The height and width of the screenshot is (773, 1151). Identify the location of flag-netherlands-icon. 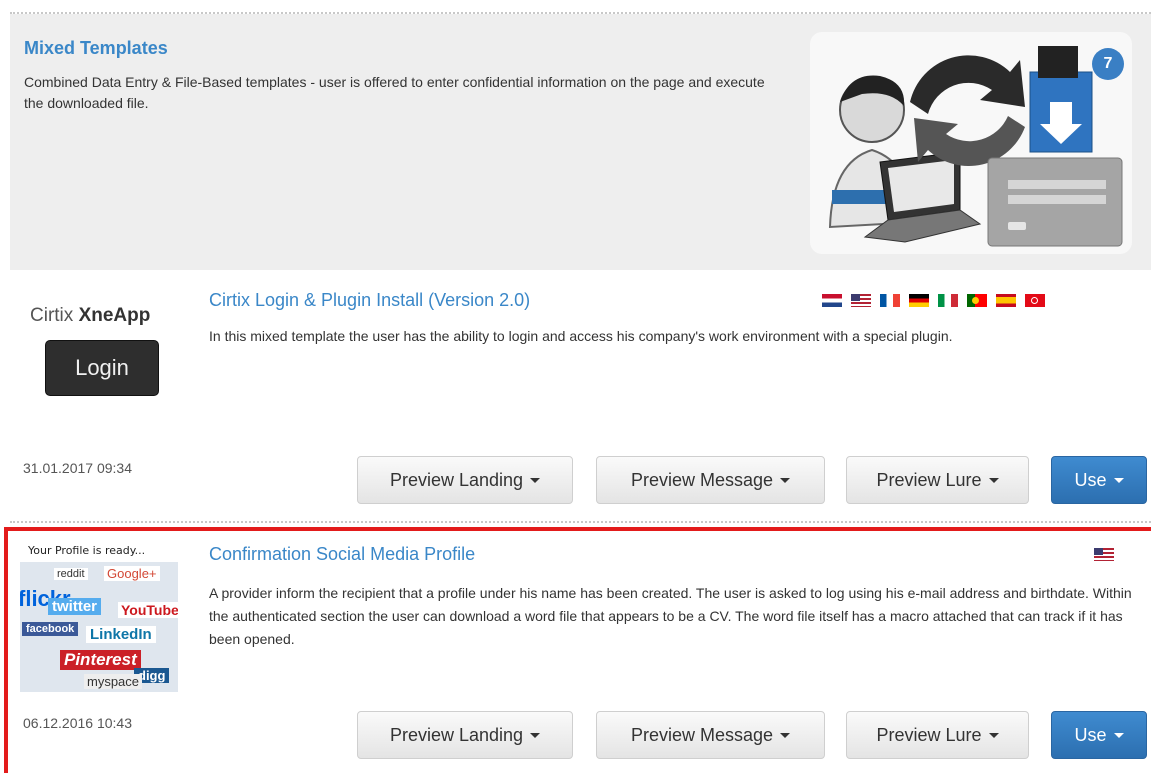
(832, 300).